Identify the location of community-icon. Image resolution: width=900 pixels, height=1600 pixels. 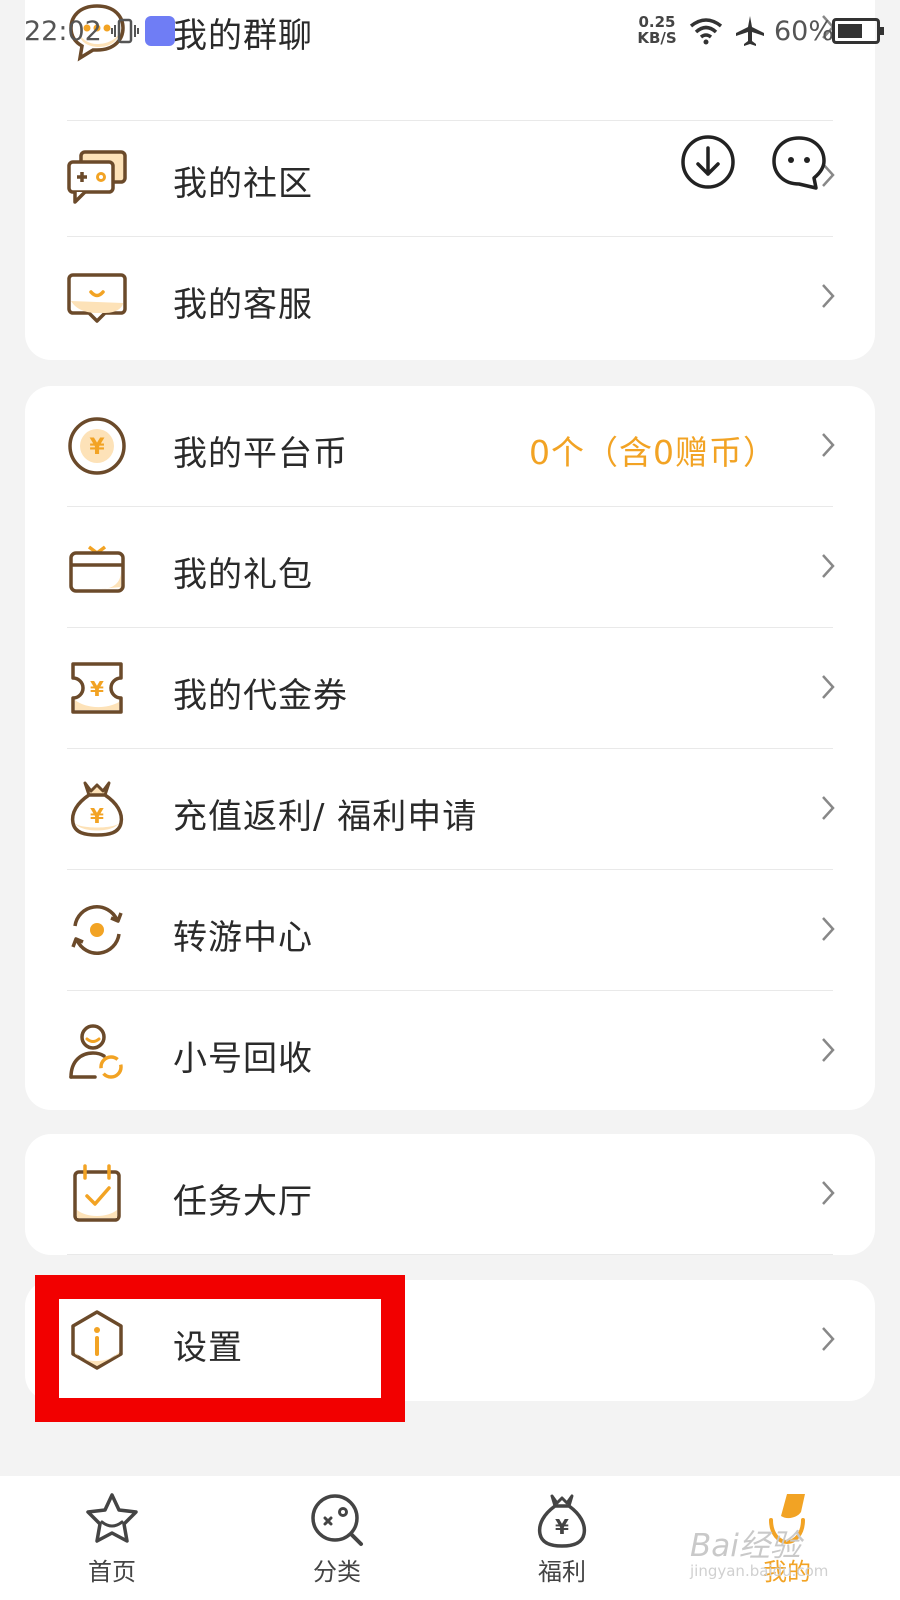
(97, 176).